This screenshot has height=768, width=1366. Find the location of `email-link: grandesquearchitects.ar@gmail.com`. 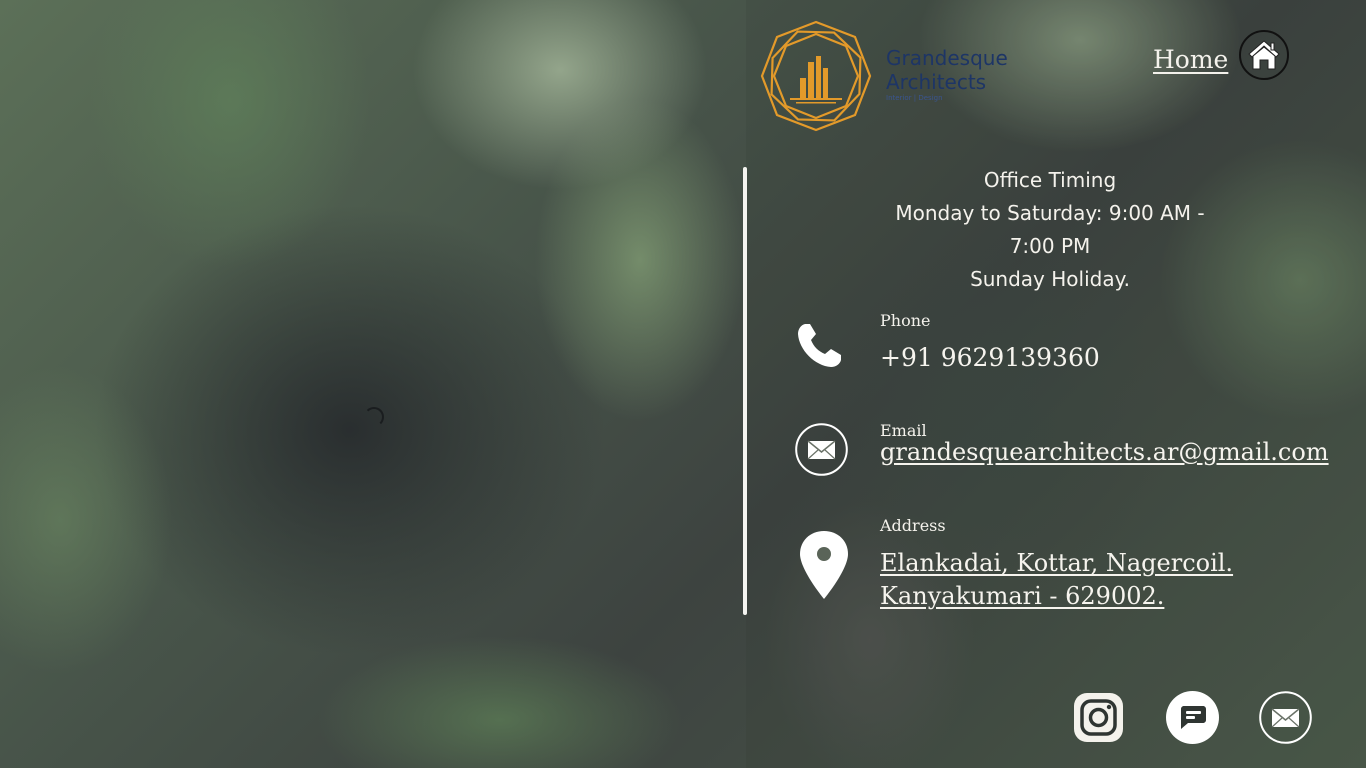

email-link: grandesquearchitects.ar@gmail.com is located at coordinates (1104, 452).